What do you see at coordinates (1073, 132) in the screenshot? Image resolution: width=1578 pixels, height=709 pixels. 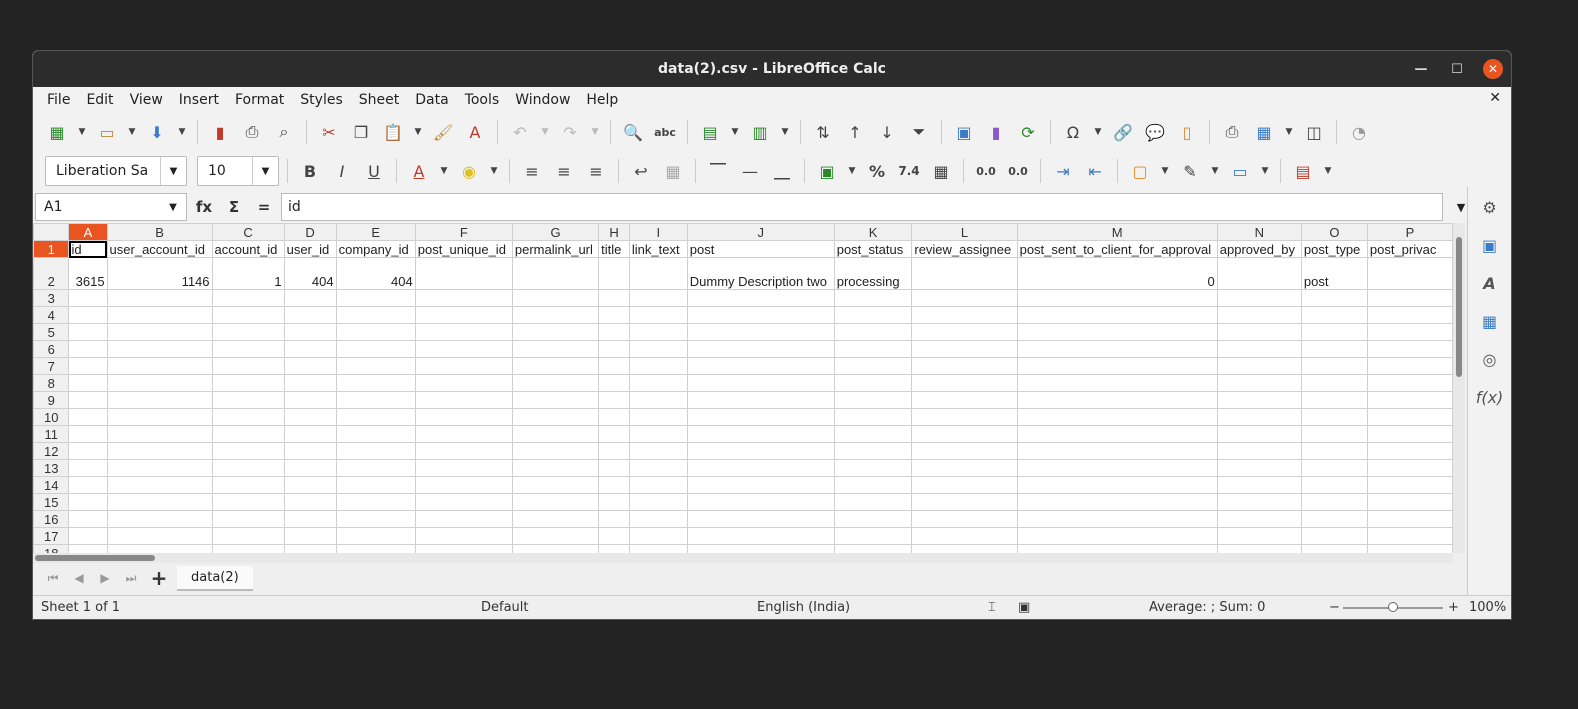 I see `special-character-icon: Ω` at bounding box center [1073, 132].